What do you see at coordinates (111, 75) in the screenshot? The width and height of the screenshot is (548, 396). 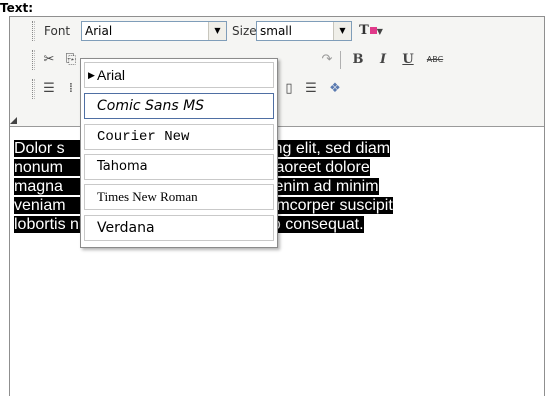 I see `font-option-label: Arial` at bounding box center [111, 75].